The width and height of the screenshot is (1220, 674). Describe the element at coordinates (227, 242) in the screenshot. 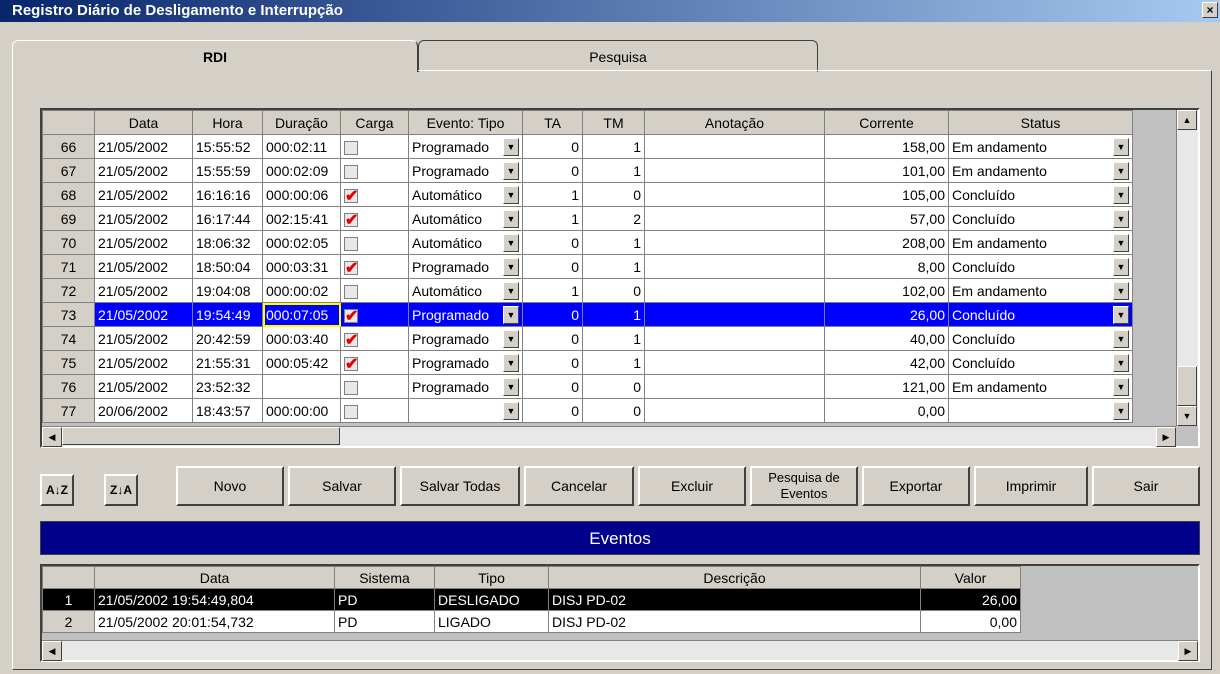

I see `cell-hora: 18:06:32` at that location.